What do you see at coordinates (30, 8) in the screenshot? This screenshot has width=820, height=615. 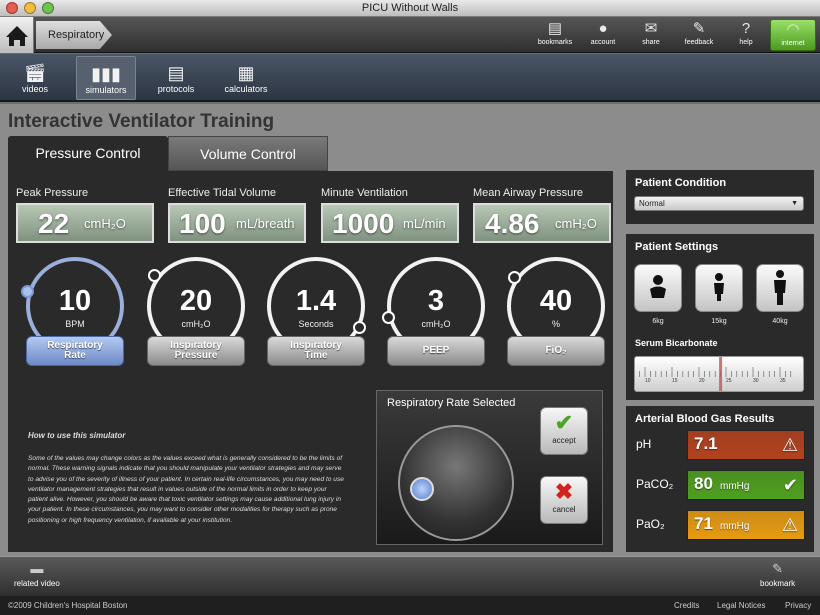 I see `minimize-window-button` at bounding box center [30, 8].